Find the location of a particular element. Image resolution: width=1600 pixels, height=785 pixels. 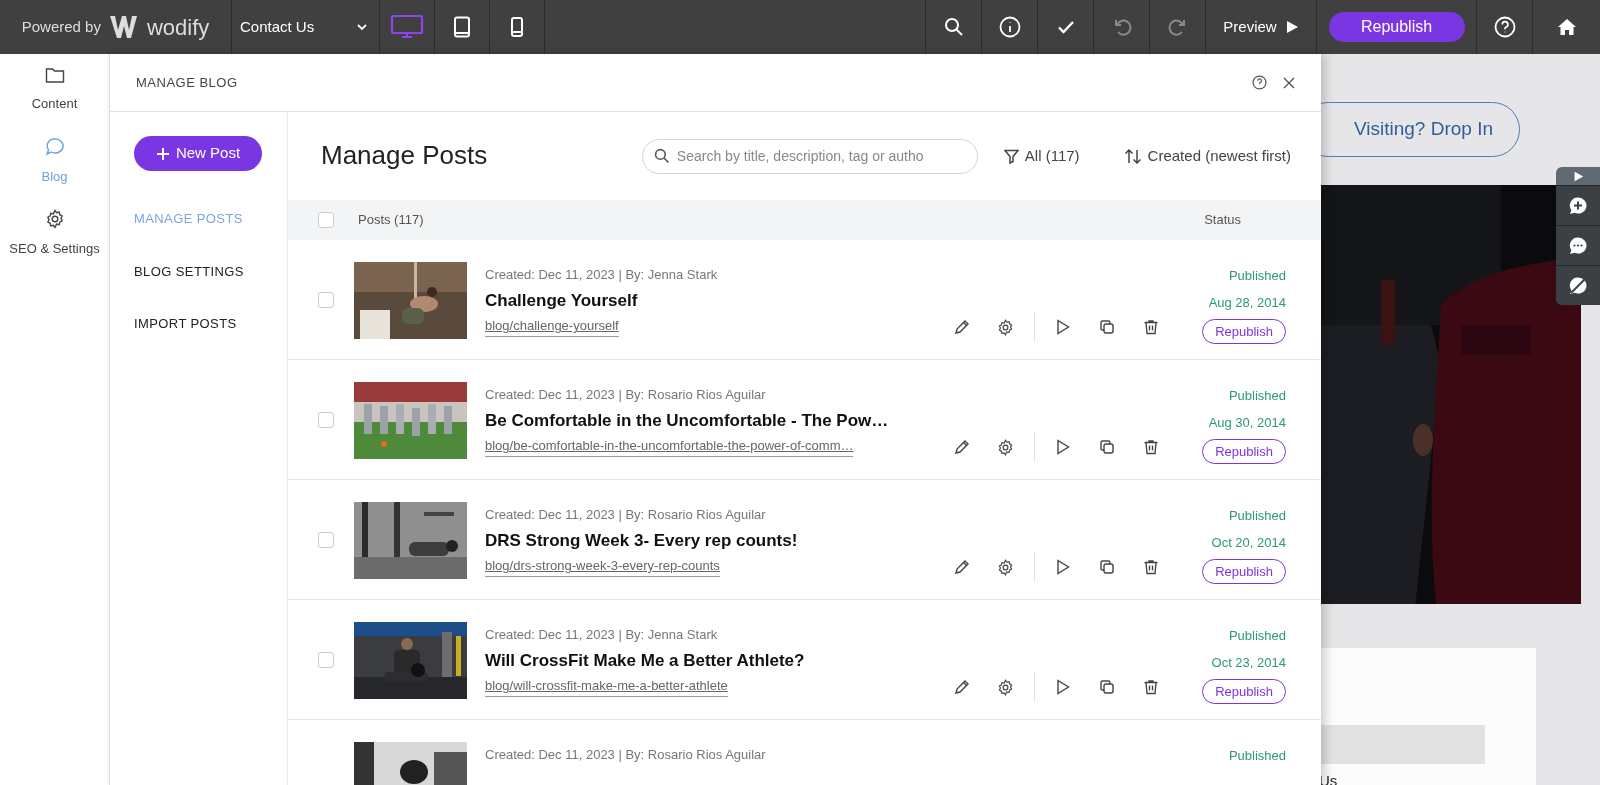

plus-icon is located at coordinates (162, 153).